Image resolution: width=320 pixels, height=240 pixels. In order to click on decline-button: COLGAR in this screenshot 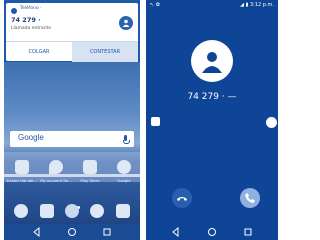, I will do `click(39, 52)`.